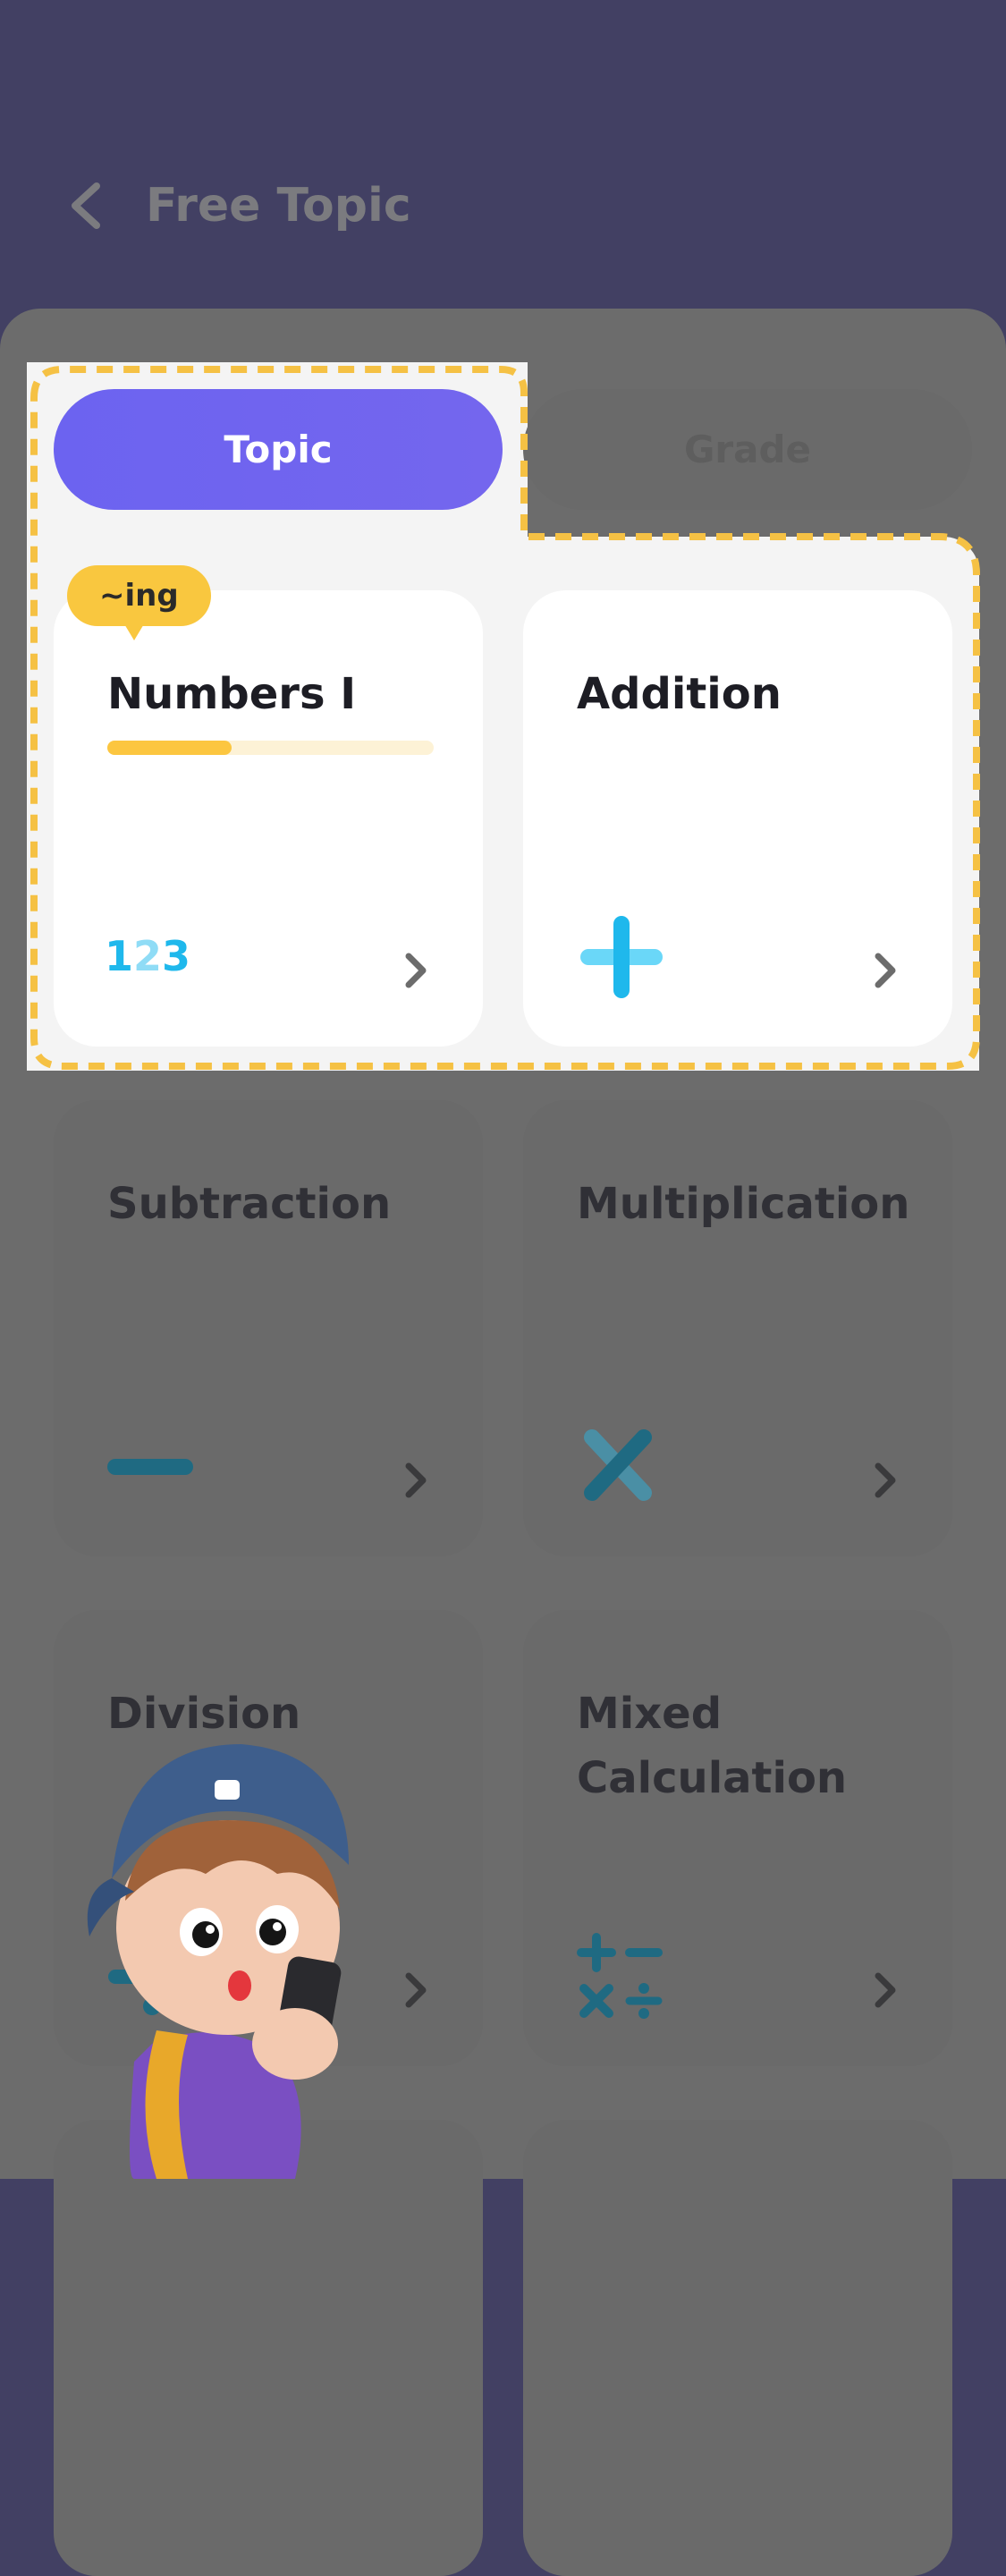  I want to click on topic-card-multiplication: Multiplication, so click(737, 1328).